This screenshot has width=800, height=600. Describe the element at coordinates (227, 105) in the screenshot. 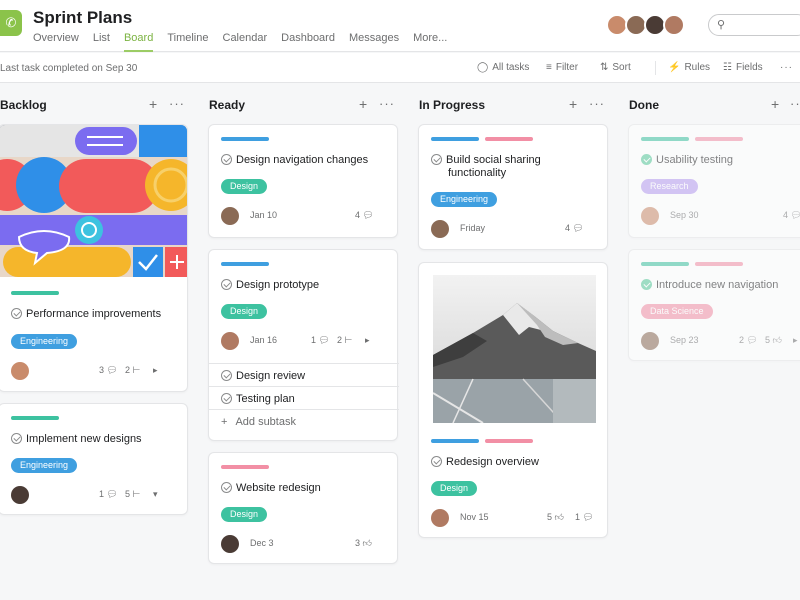

I see `column-title-ready: Ready` at that location.